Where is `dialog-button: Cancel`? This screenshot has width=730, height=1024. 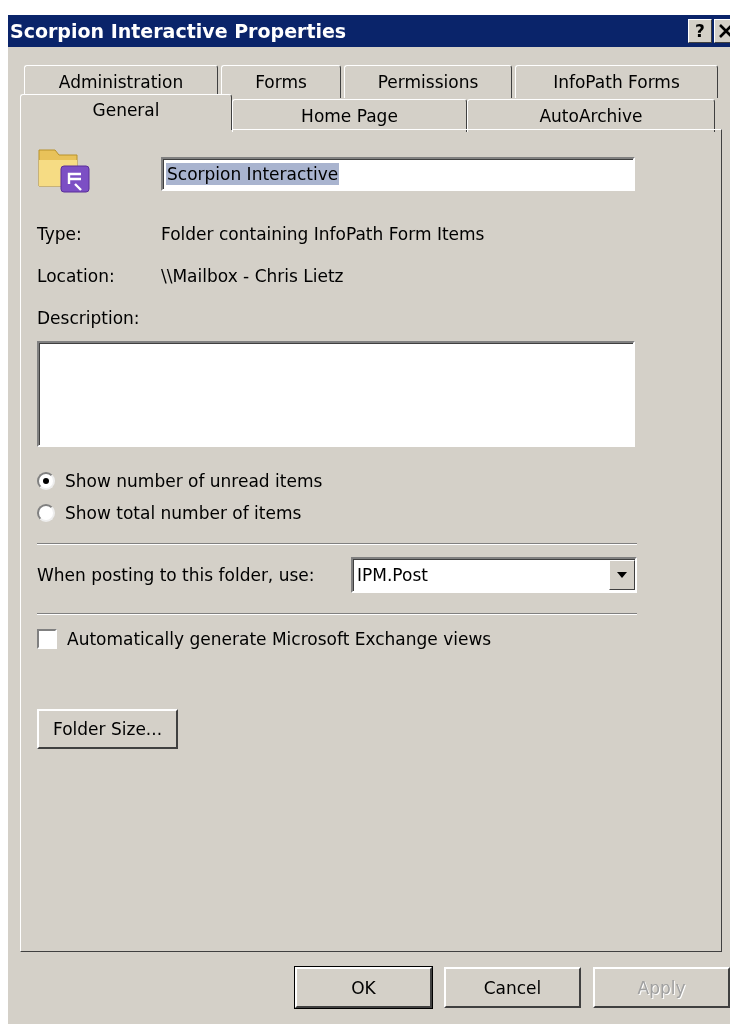
dialog-button: Cancel is located at coordinates (512, 987).